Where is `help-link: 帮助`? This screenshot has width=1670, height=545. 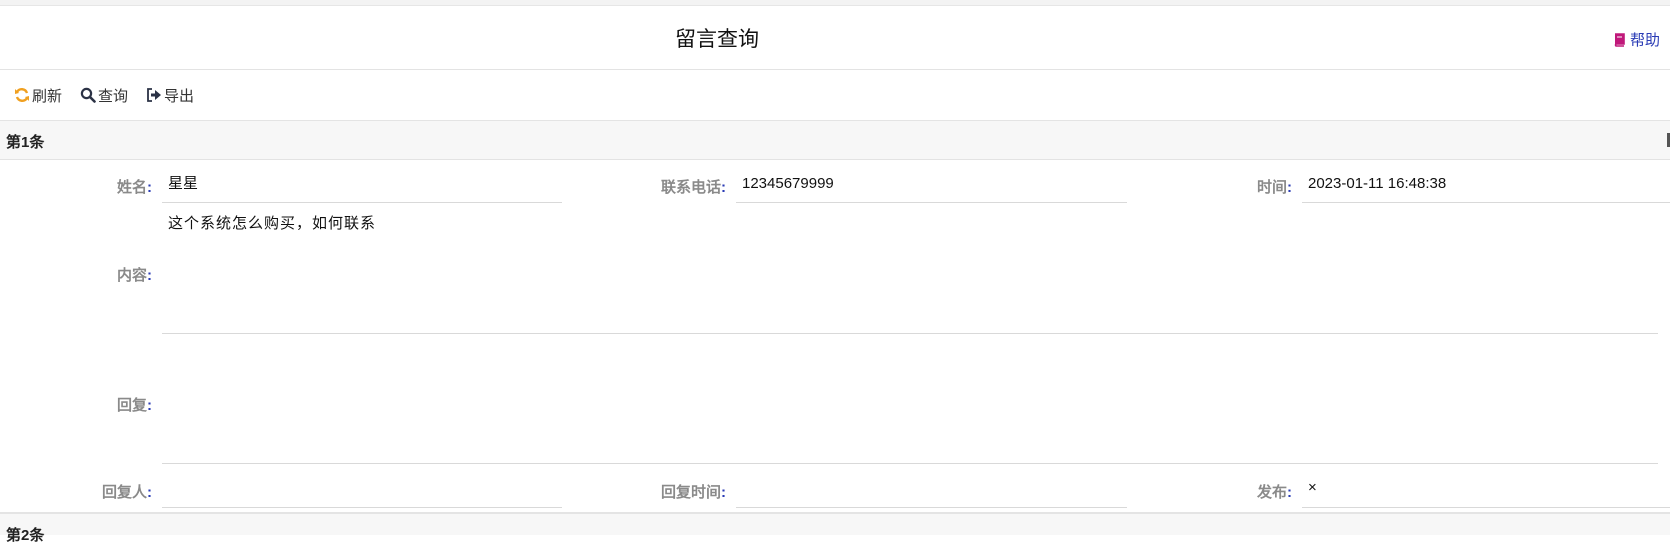 help-link: 帮助 is located at coordinates (1636, 39).